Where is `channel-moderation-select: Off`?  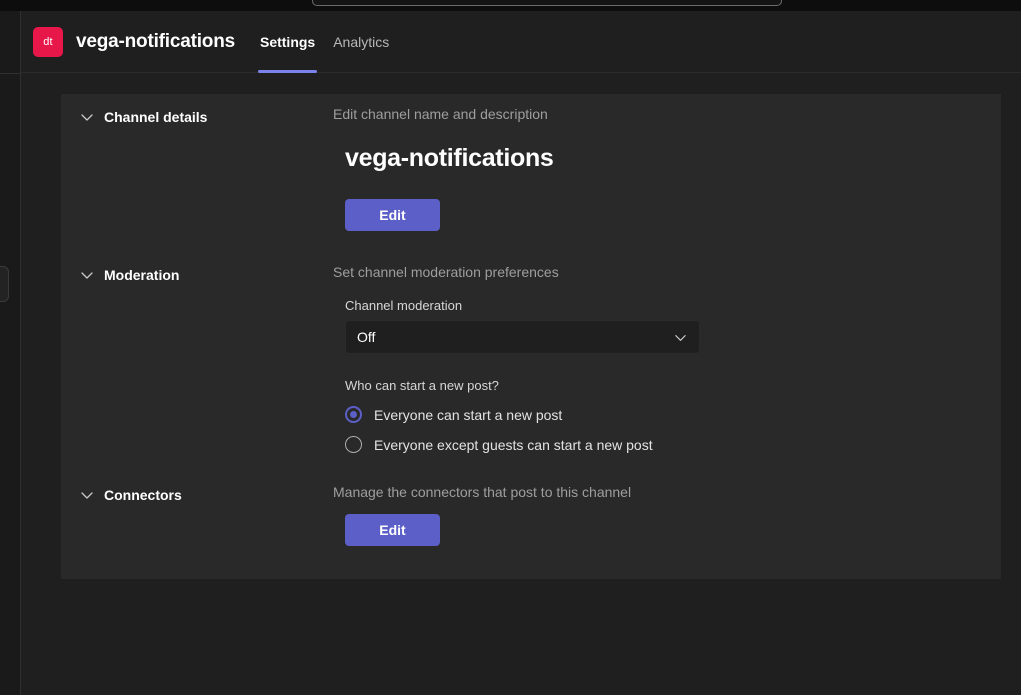
channel-moderation-select: Off is located at coordinates (522, 337).